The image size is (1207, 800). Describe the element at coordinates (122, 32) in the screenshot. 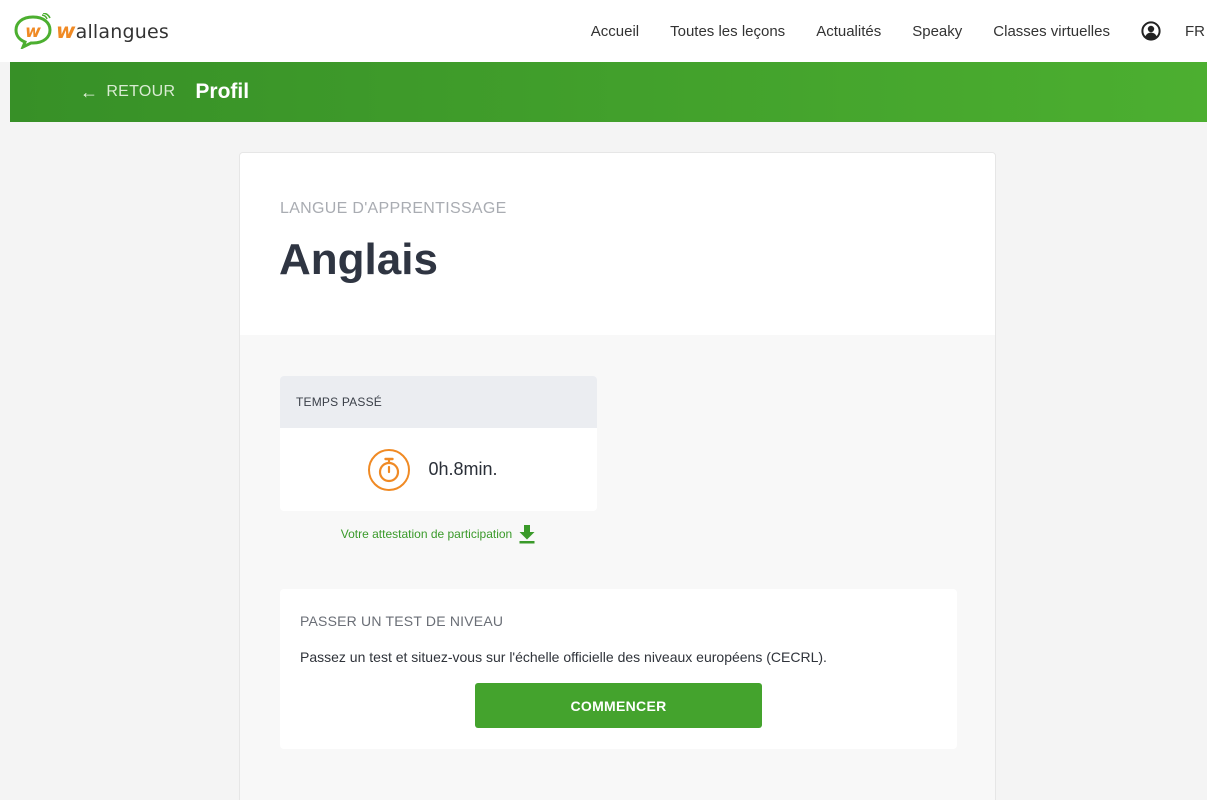

I see `logo-name-rest: allangues` at that location.